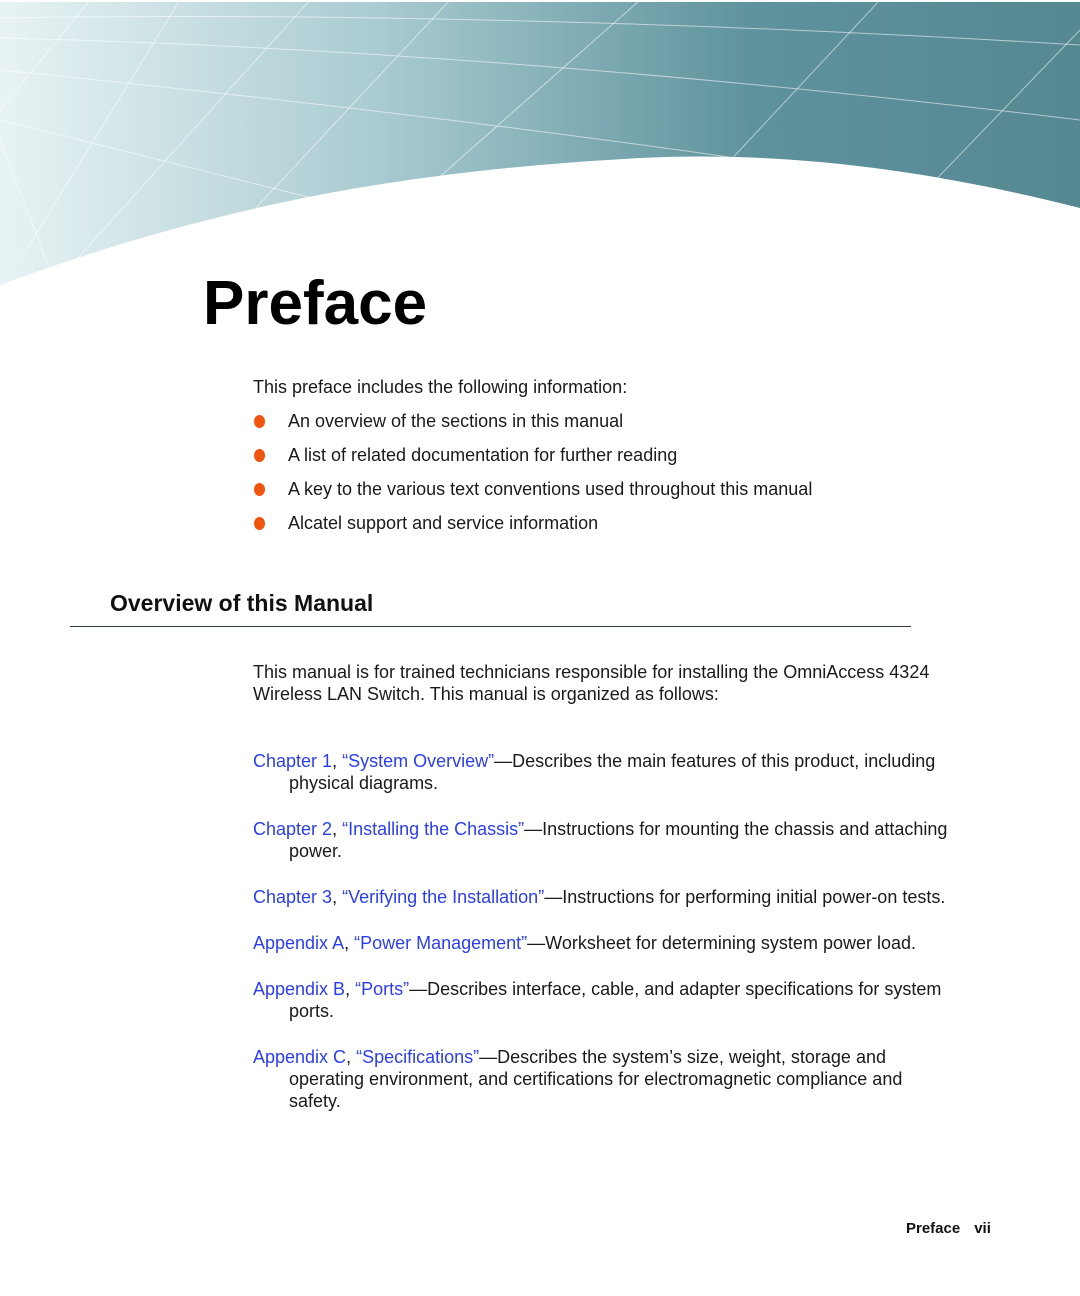 The height and width of the screenshot is (1296, 1080). What do you see at coordinates (440, 943) in the screenshot?
I see `appendix-title-link: “Power Management”` at bounding box center [440, 943].